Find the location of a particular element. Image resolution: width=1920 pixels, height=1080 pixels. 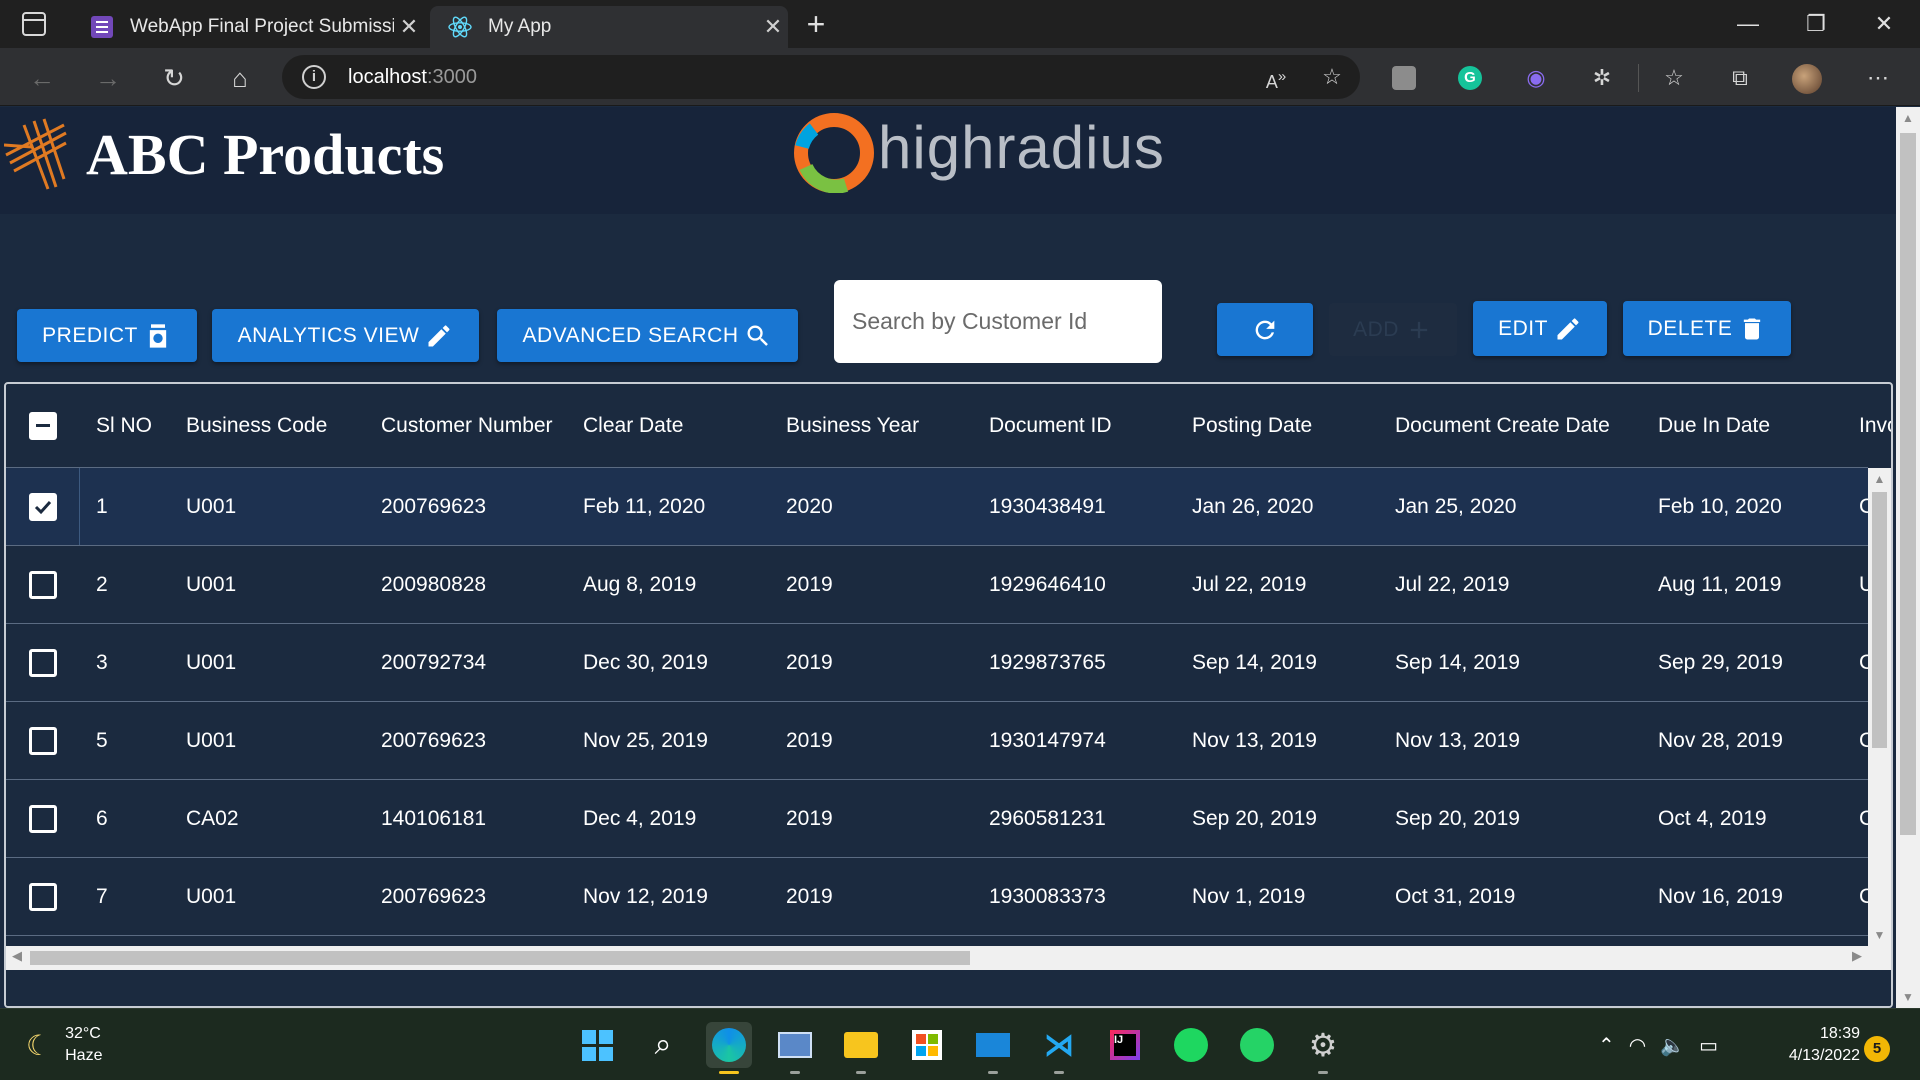

delete-button: DELETE is located at coordinates (1707, 328).